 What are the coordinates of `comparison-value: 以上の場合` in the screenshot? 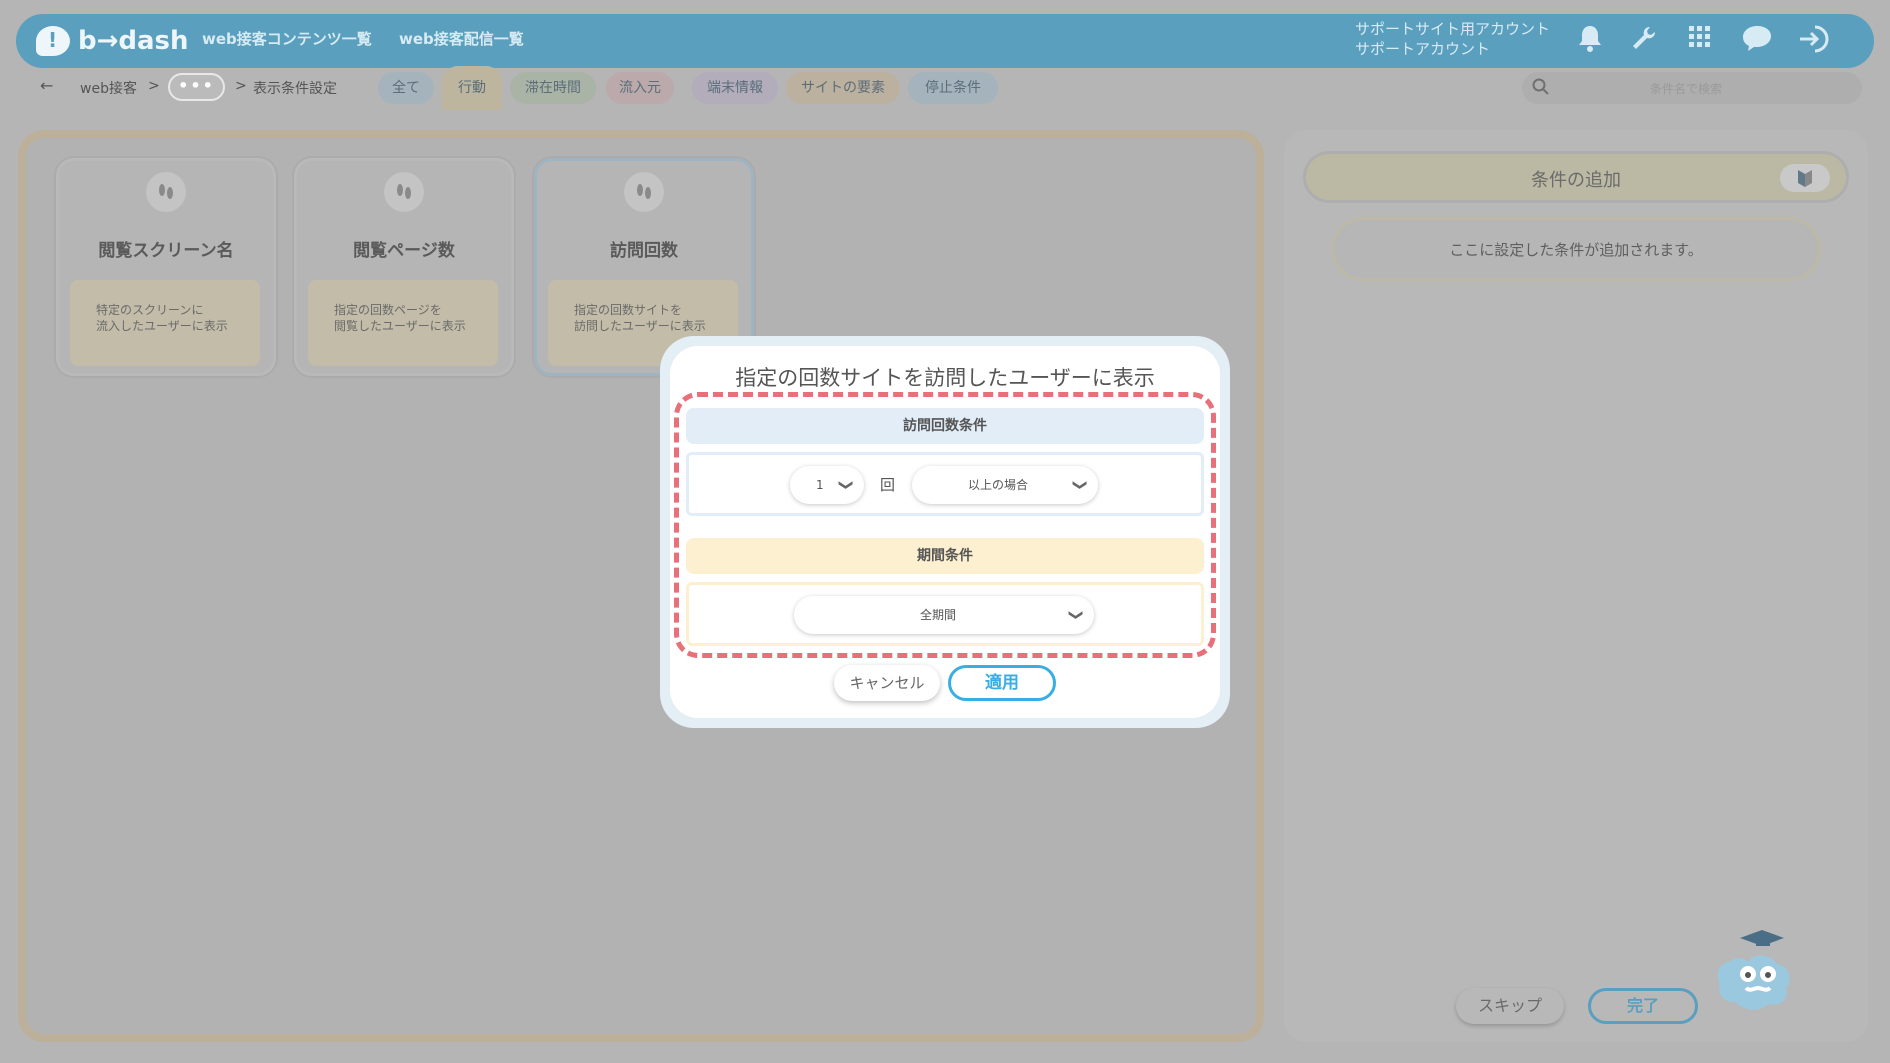 It's located at (998, 485).